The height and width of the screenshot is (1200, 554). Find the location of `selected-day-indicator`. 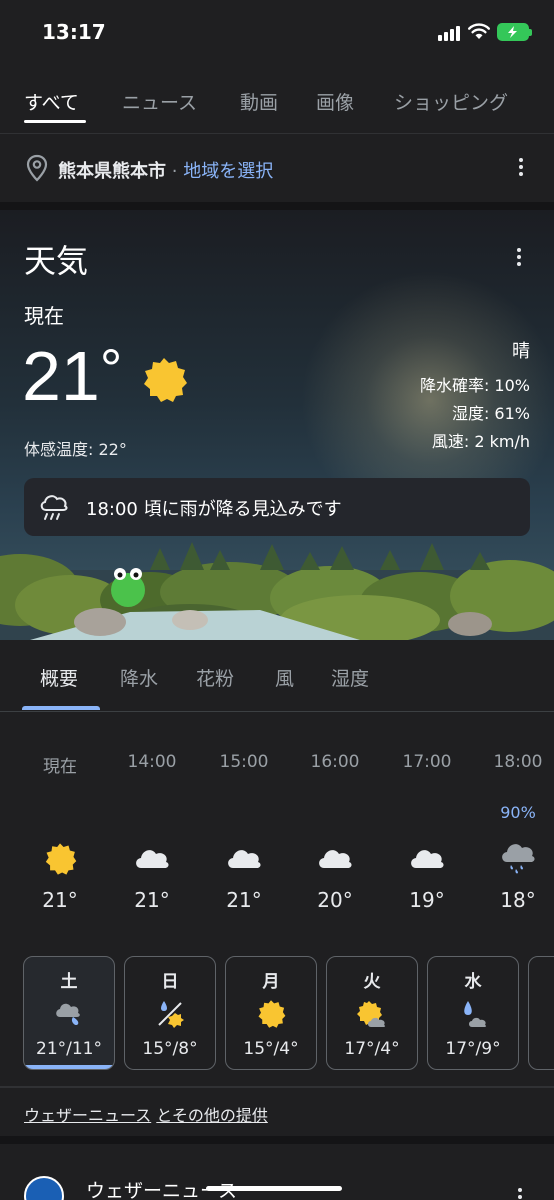

selected-day-indicator is located at coordinates (69, 1067).